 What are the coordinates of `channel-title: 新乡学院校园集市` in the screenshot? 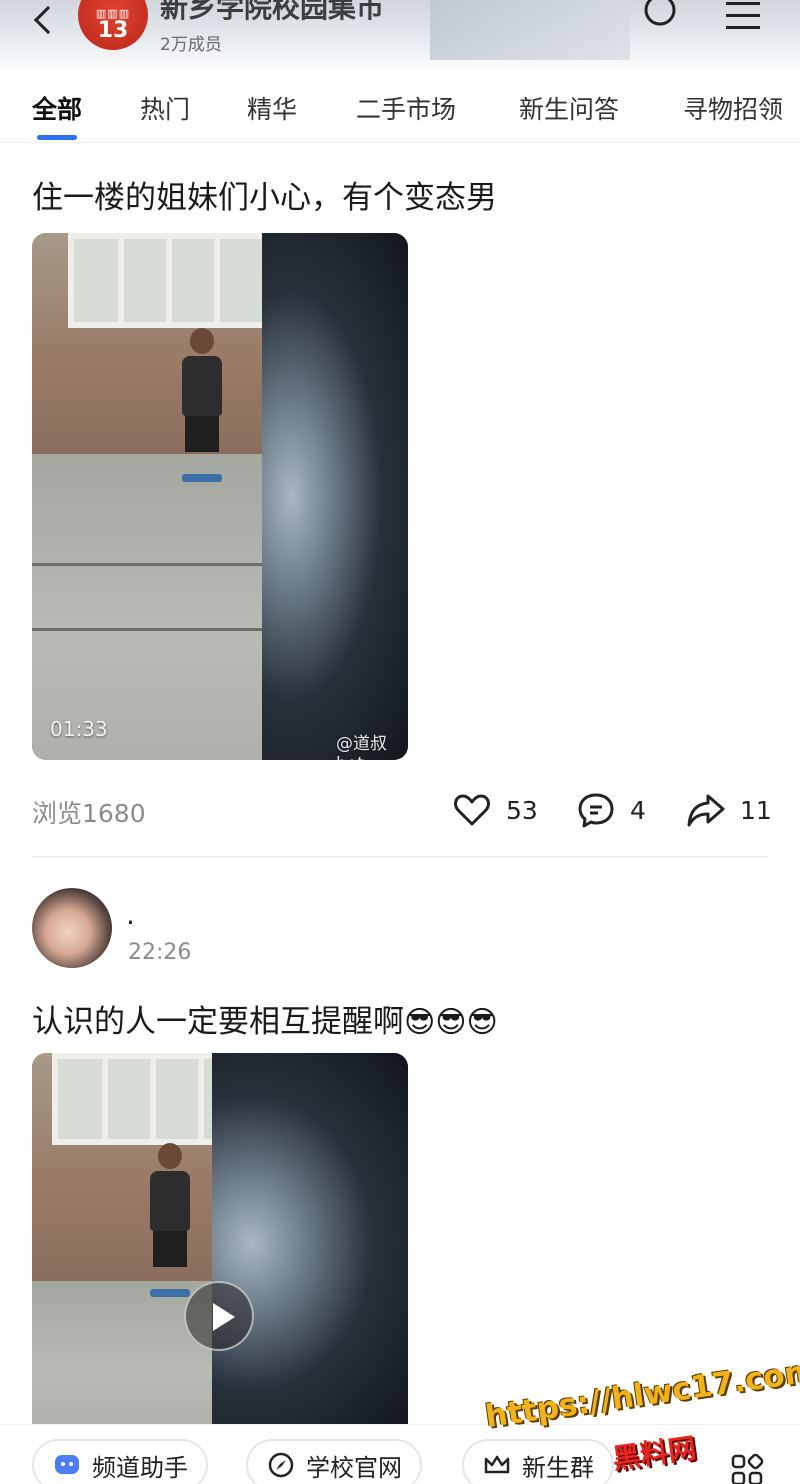 It's located at (272, 12).